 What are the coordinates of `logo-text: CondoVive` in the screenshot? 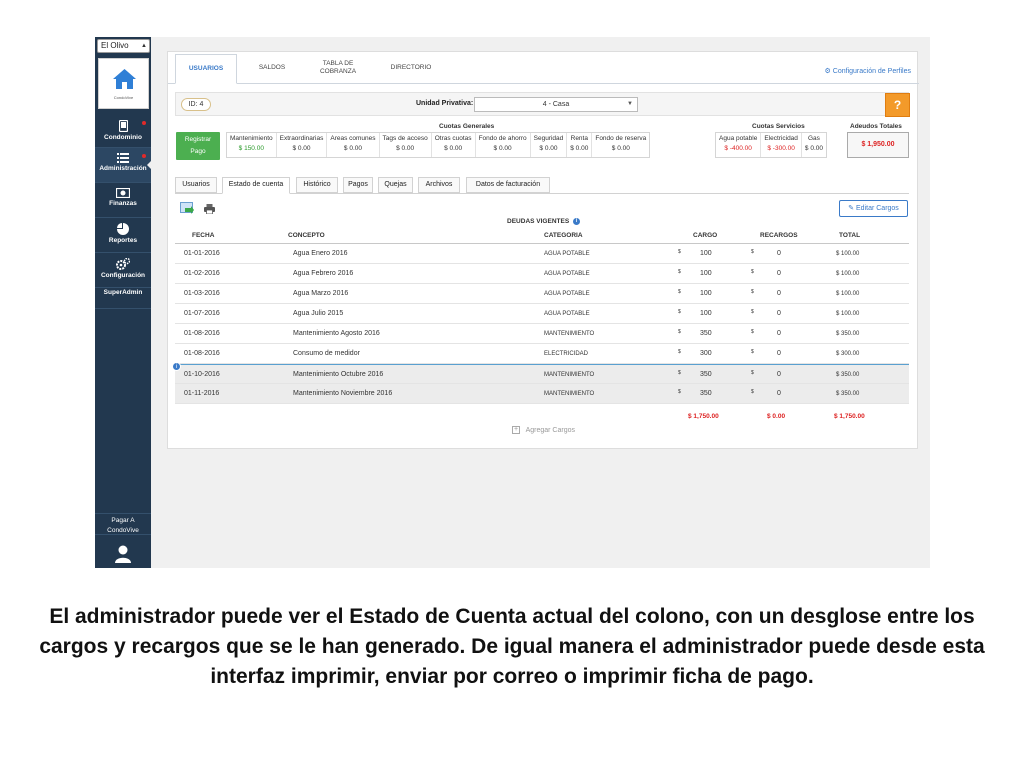 It's located at (123, 97).